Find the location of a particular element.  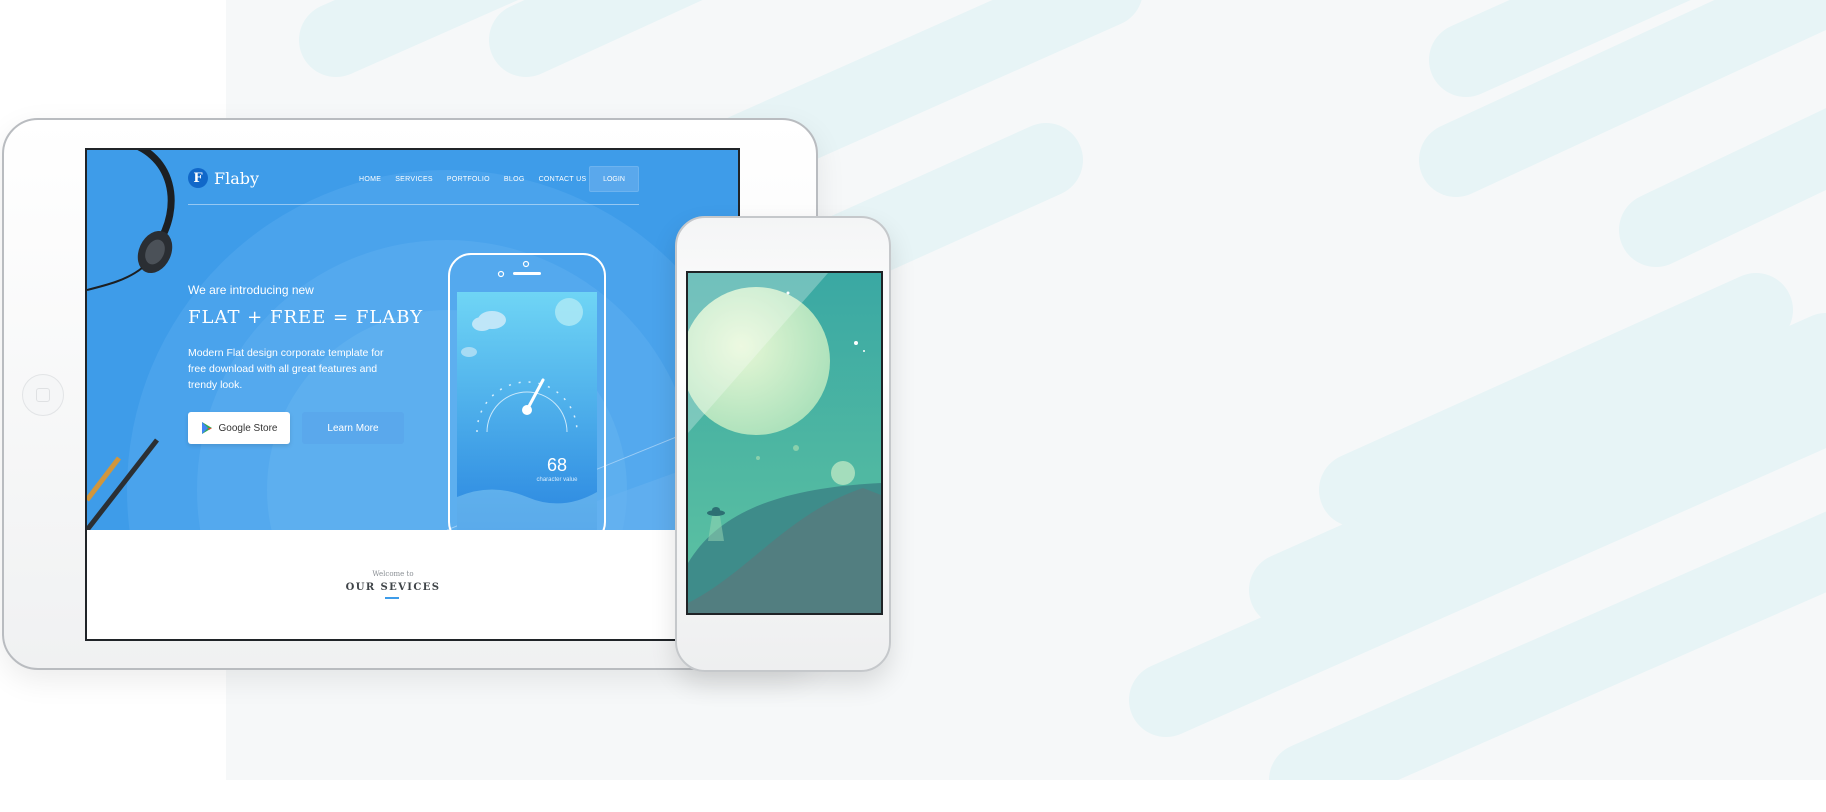

google-play-icon is located at coordinates (206, 428).